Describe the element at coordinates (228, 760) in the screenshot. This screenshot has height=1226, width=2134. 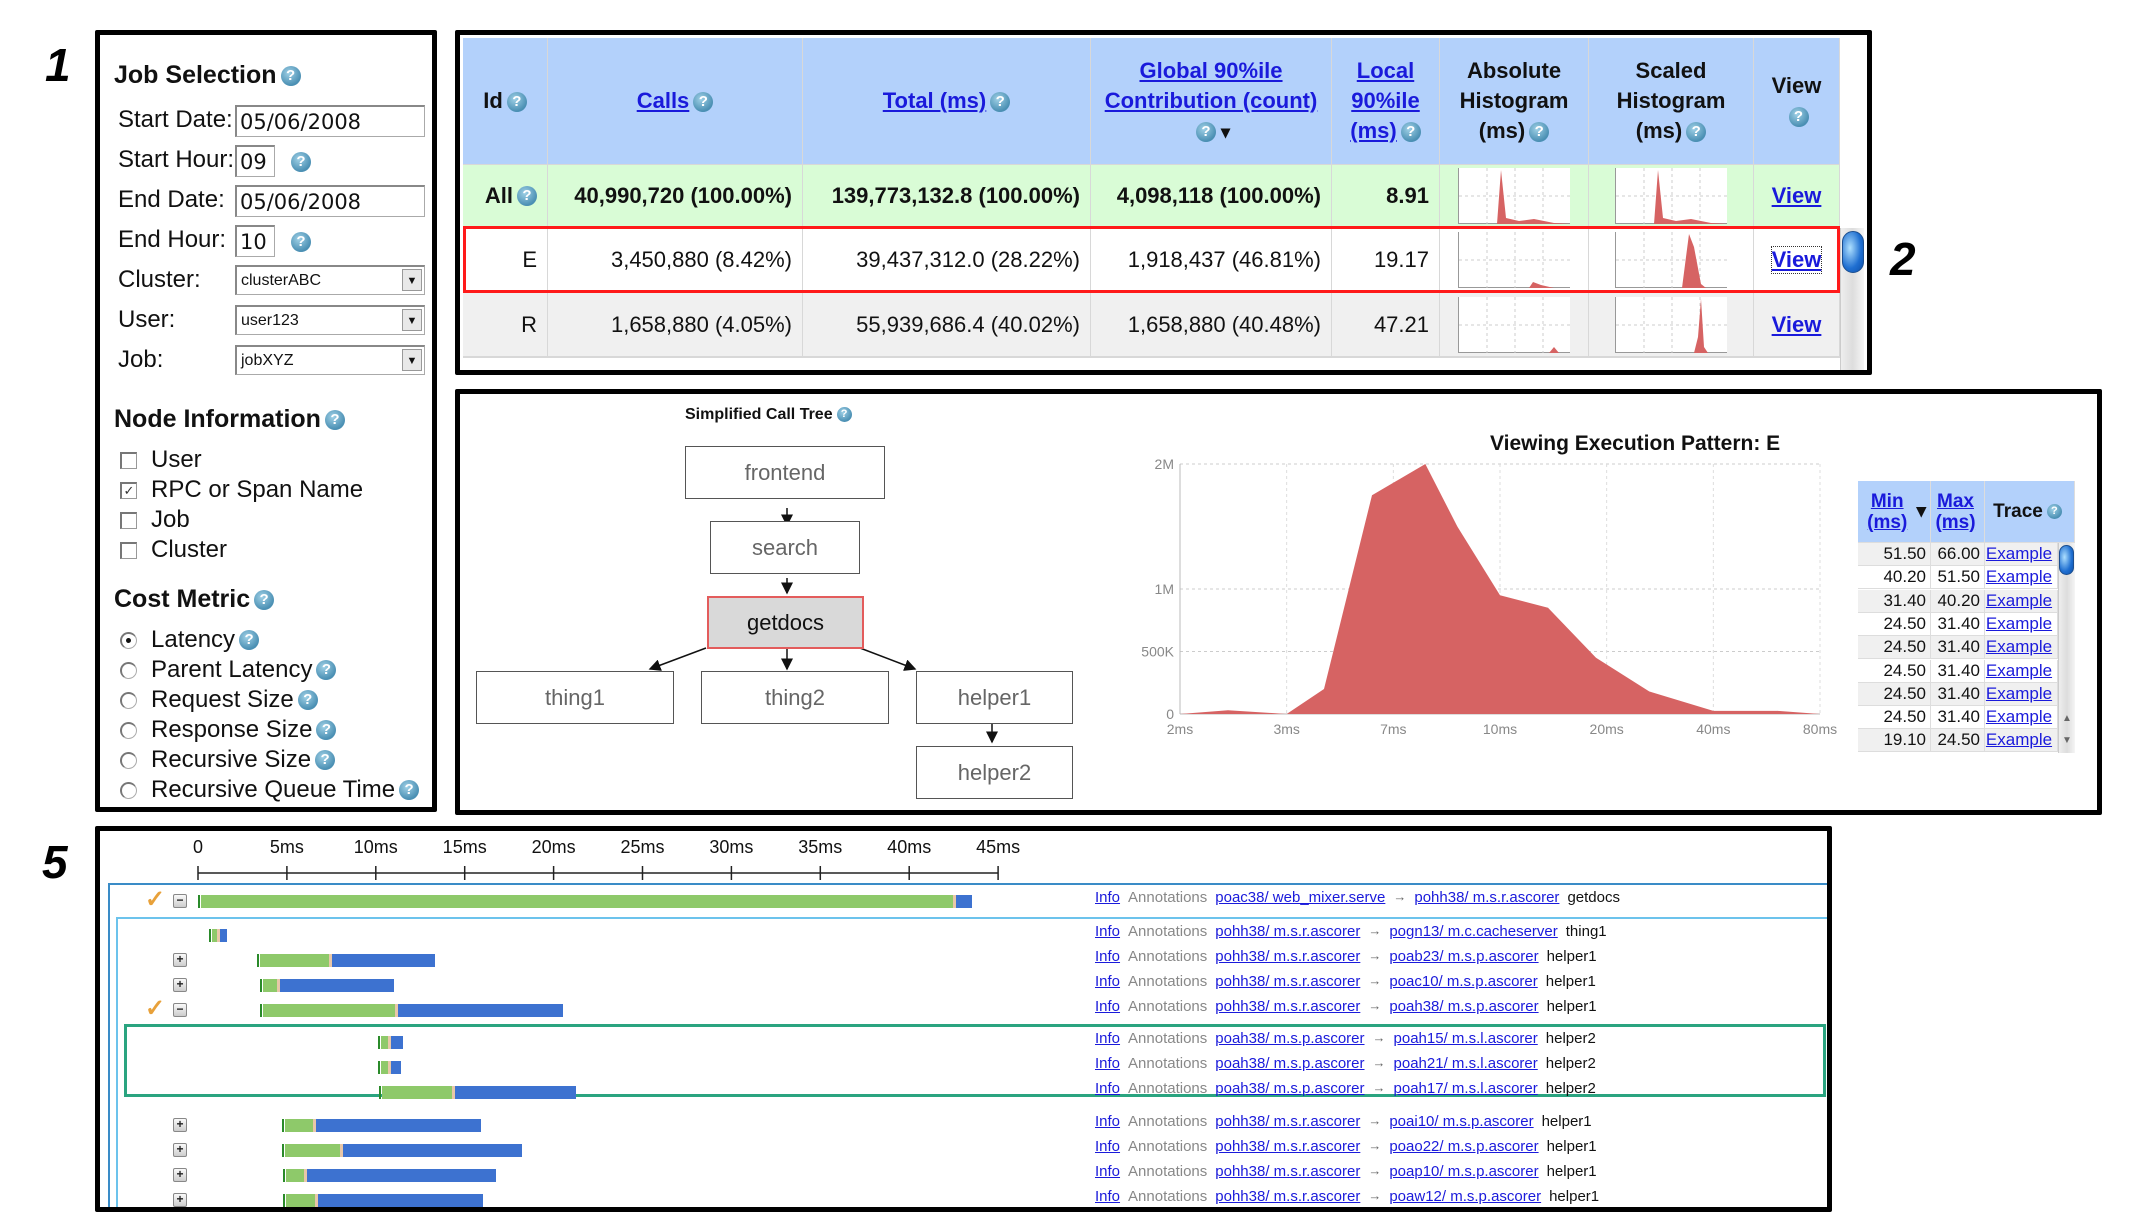
I see `cost-metric-option: Recursive Size?` at that location.